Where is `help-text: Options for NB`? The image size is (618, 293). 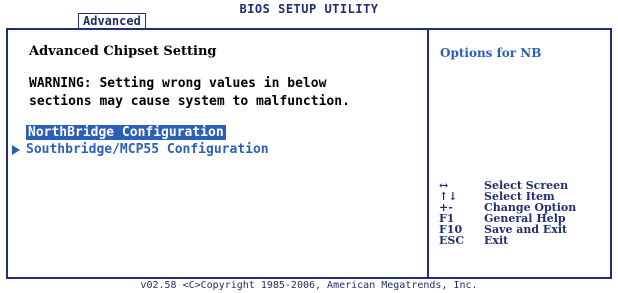
help-text: Options for NB is located at coordinates (491, 53).